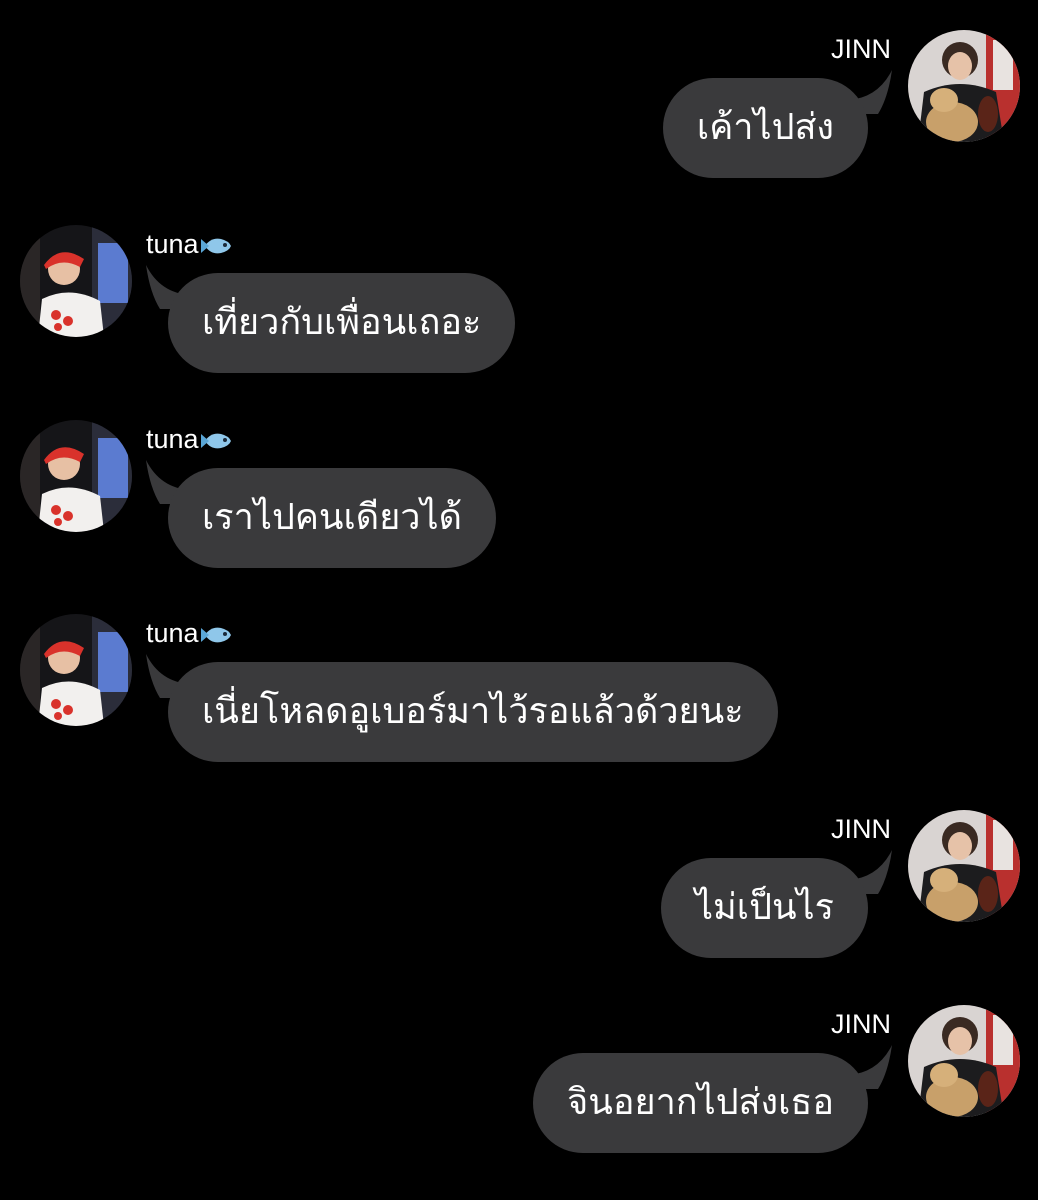 The width and height of the screenshot is (1038, 1200). What do you see at coordinates (342, 323) in the screenshot?
I see `message-bubble: เที่ยวกับเพื่อนเถอะ` at bounding box center [342, 323].